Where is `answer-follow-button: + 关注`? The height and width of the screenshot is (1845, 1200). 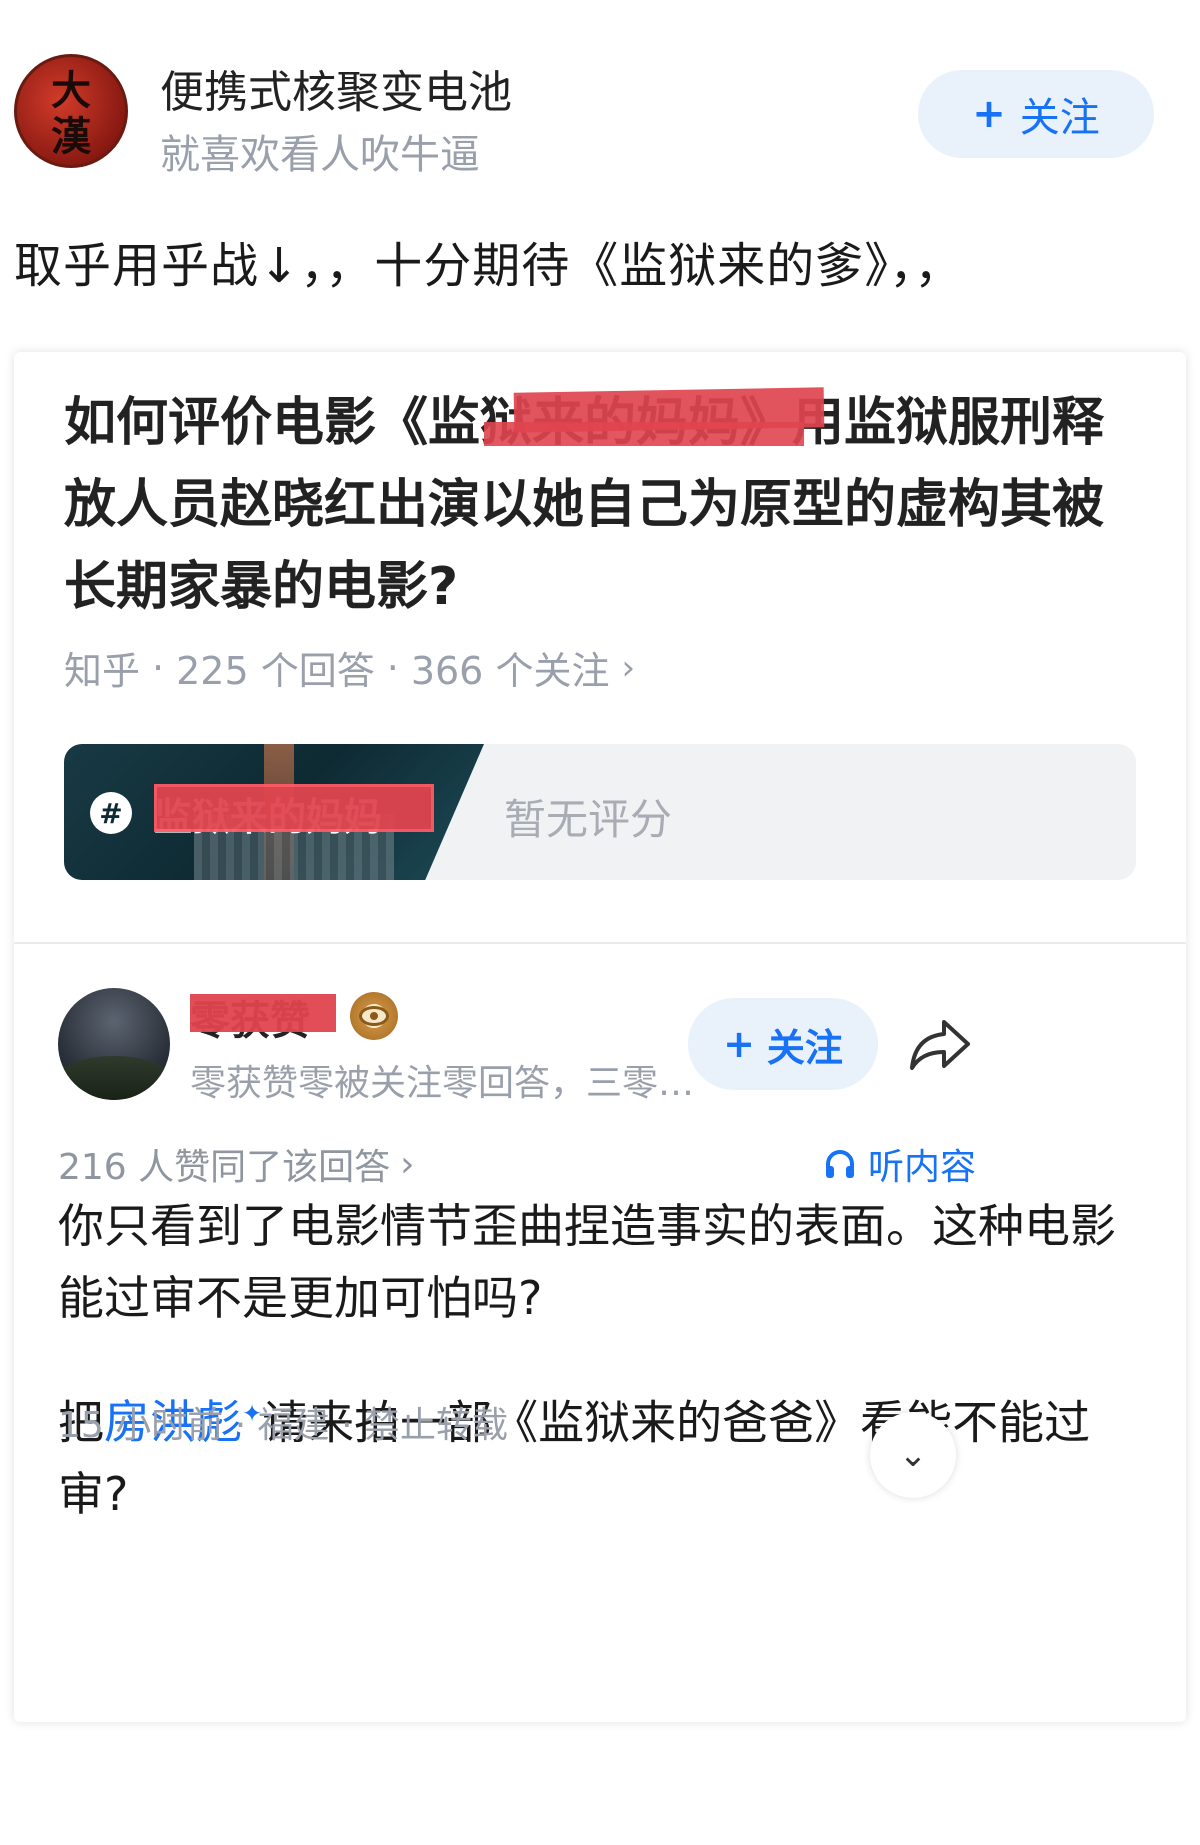 answer-follow-button: + 关注 is located at coordinates (783, 1044).